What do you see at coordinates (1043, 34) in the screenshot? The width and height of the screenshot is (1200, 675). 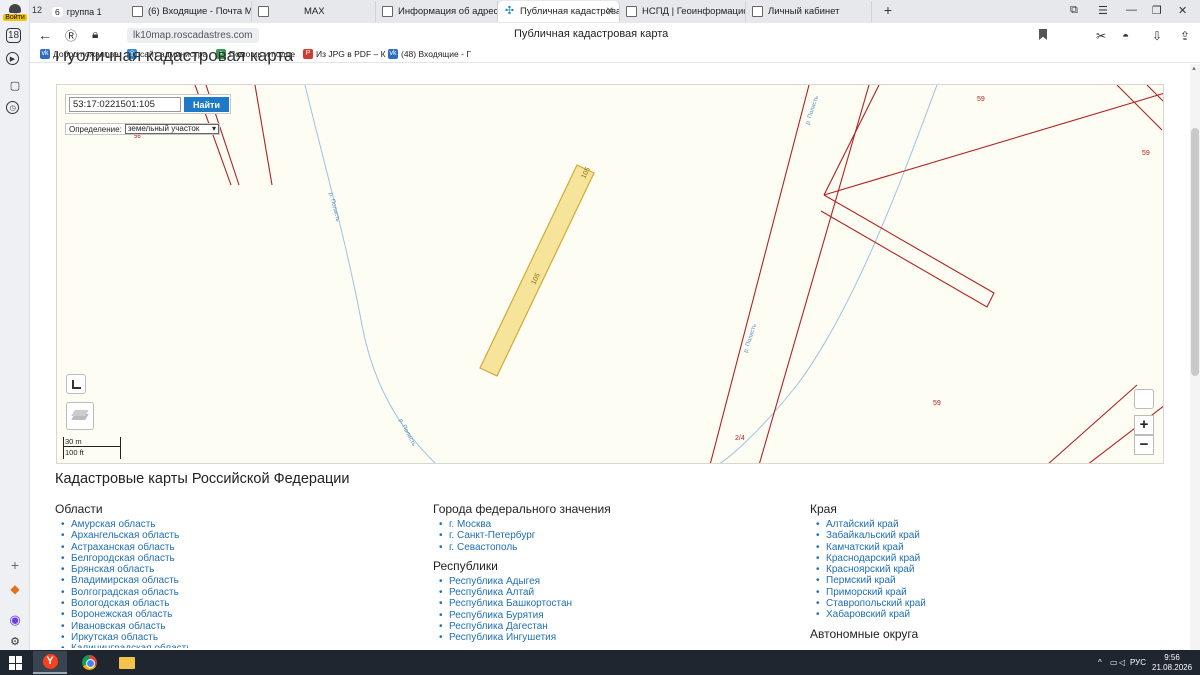 I see `bookmark-icon` at bounding box center [1043, 34].